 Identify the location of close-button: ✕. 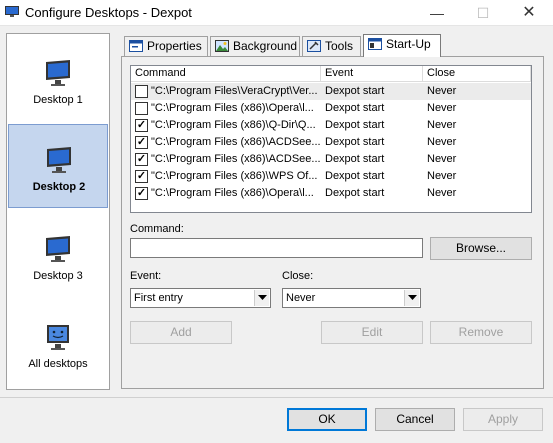
(529, 13).